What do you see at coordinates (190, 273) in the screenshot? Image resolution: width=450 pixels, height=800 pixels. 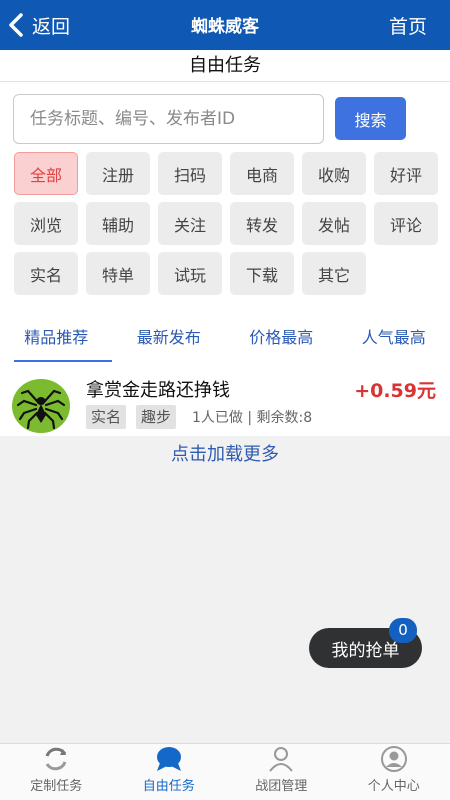 I see `tag-trial: 试玩` at bounding box center [190, 273].